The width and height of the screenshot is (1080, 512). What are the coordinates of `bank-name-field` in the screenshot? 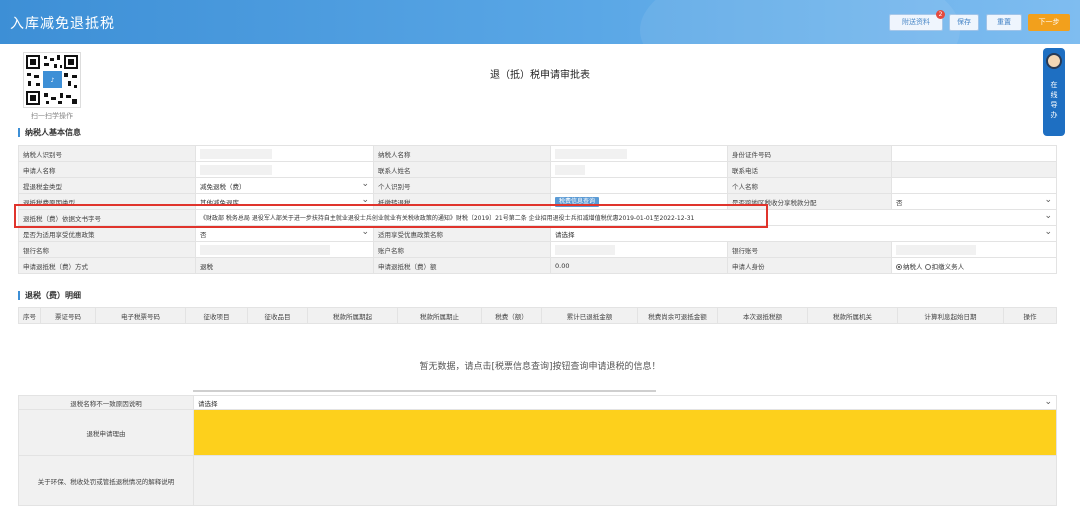 It's located at (284, 249).